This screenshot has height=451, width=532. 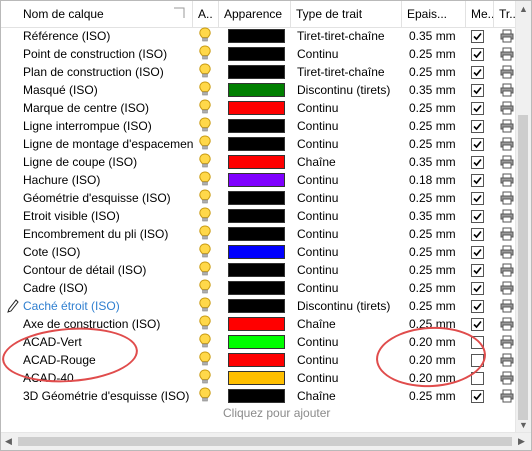 What do you see at coordinates (108, 198) in the screenshot?
I see `layer-name: Géométrie d'esquisse (ISO)` at bounding box center [108, 198].